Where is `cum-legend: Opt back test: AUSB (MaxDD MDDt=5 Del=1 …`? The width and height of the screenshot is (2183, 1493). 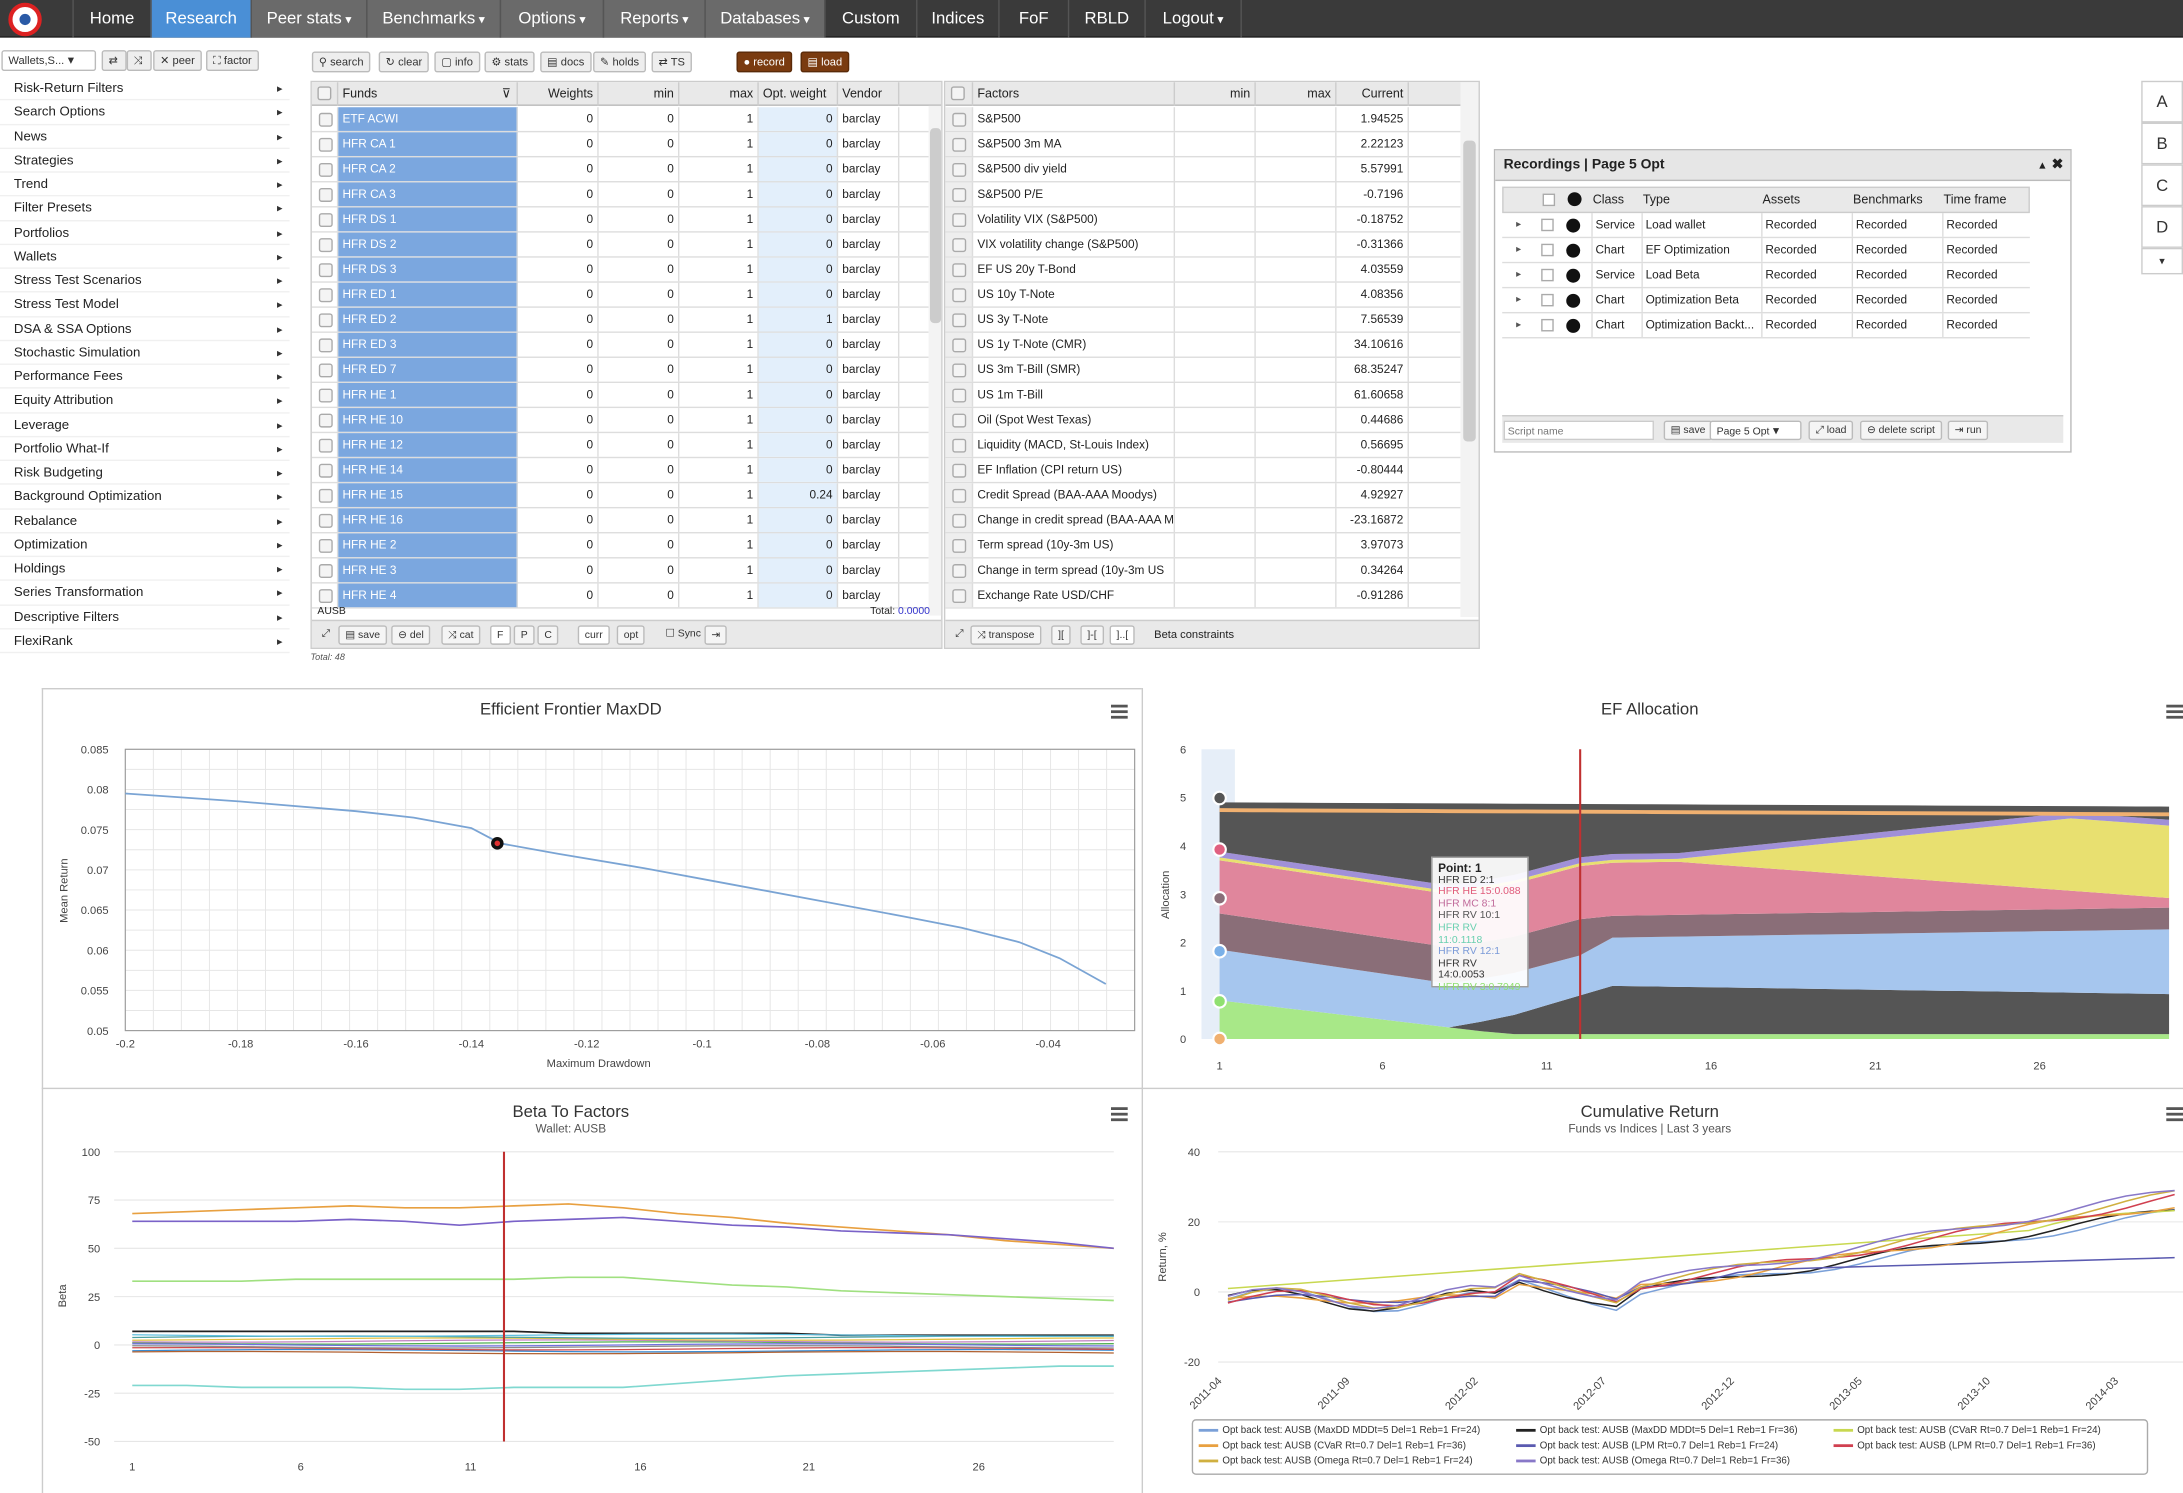 cum-legend: Opt back test: AUSB (MaxDD MDDt=5 Del=1 … is located at coordinates (1670, 1447).